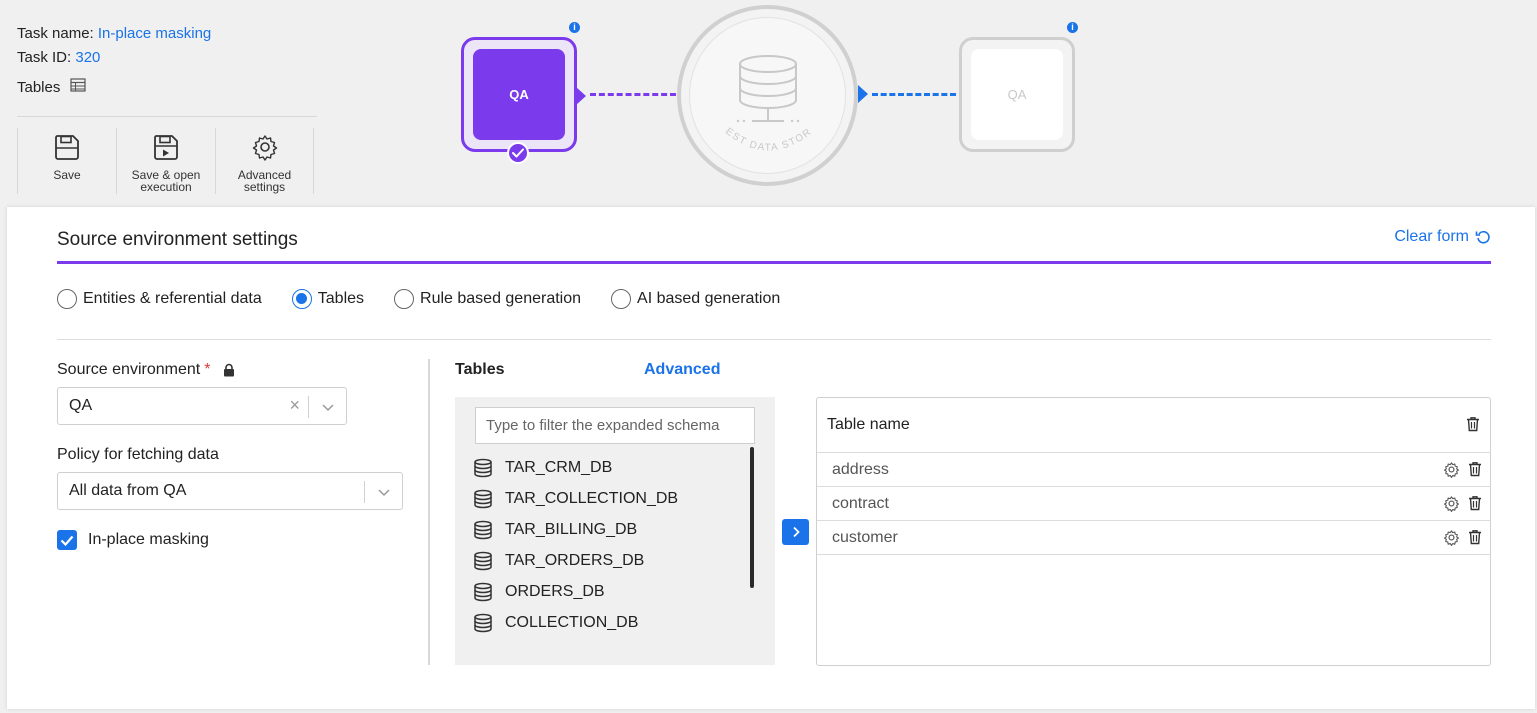 The image size is (1537, 713). I want to click on radio-tables-label: Tables, so click(341, 298).